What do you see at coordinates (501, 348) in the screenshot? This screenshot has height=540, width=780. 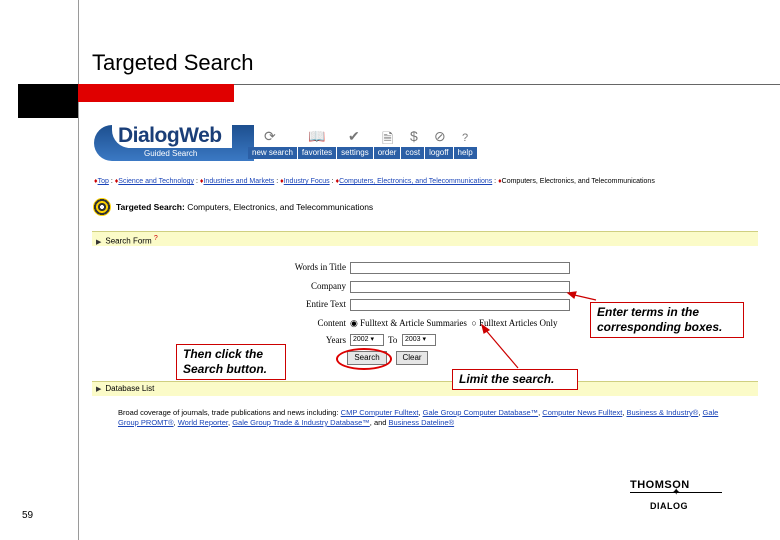 I see `arrow-to-content` at bounding box center [501, 348].